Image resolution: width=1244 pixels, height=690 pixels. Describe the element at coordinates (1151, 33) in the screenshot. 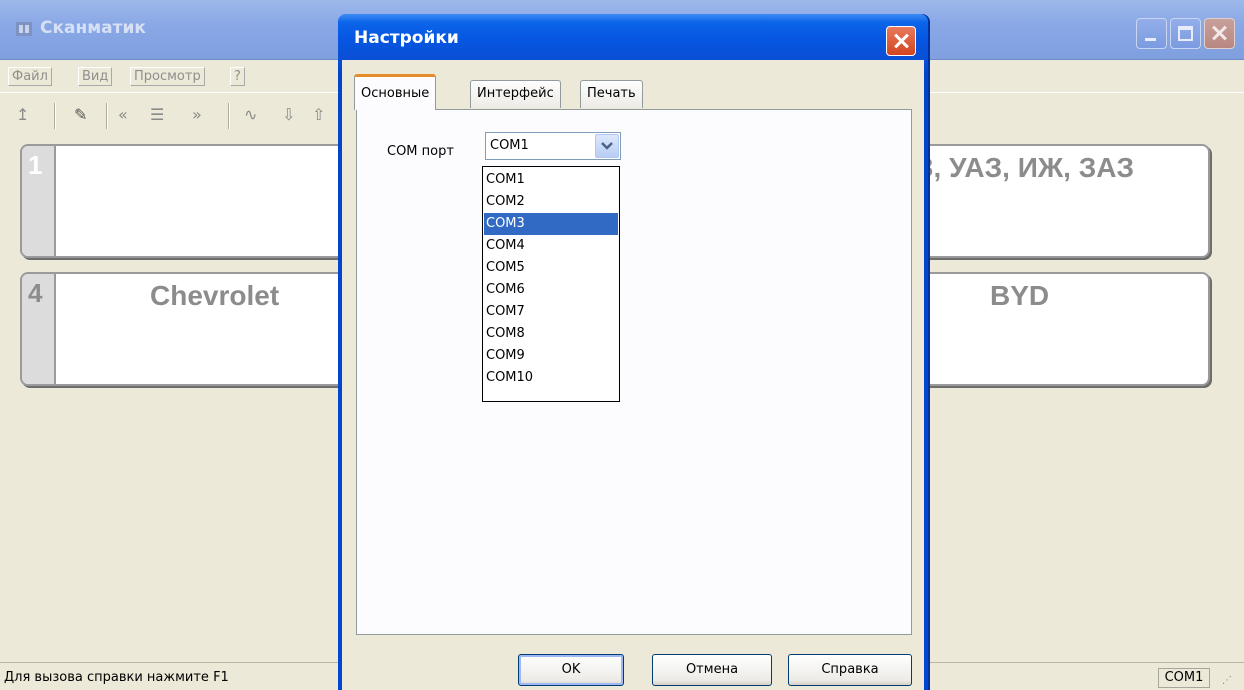

I see `minimize-button` at that location.